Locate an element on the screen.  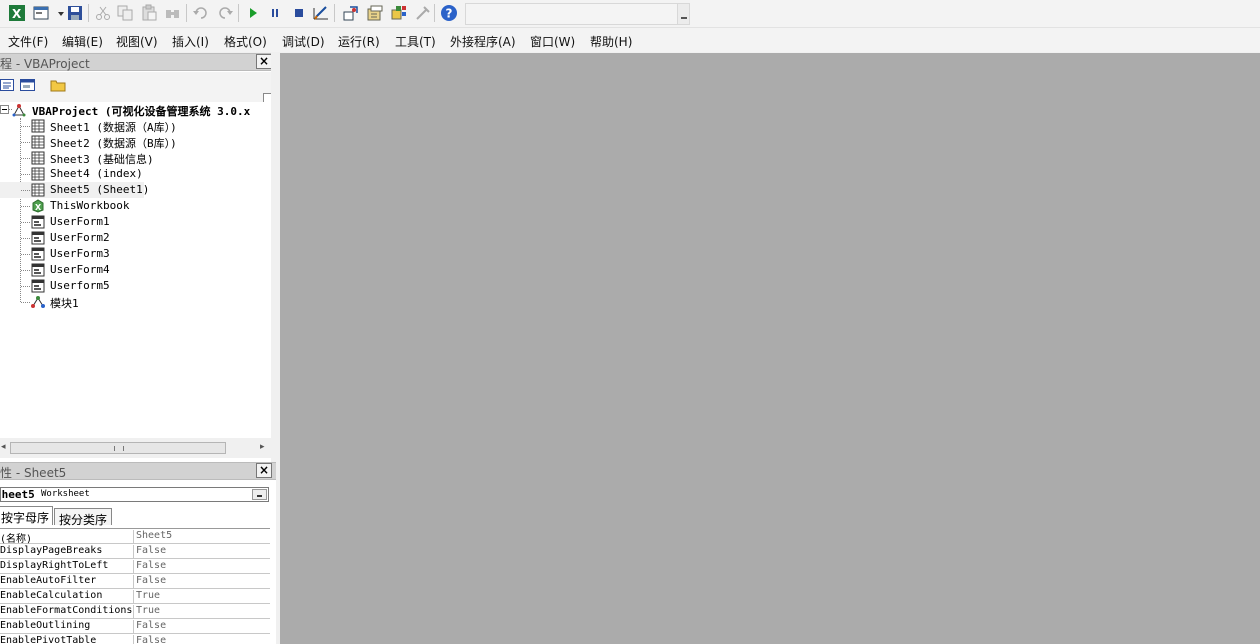
project-panel-titlebar: 工程 - VBAProject × is located at coordinates (138, 62).